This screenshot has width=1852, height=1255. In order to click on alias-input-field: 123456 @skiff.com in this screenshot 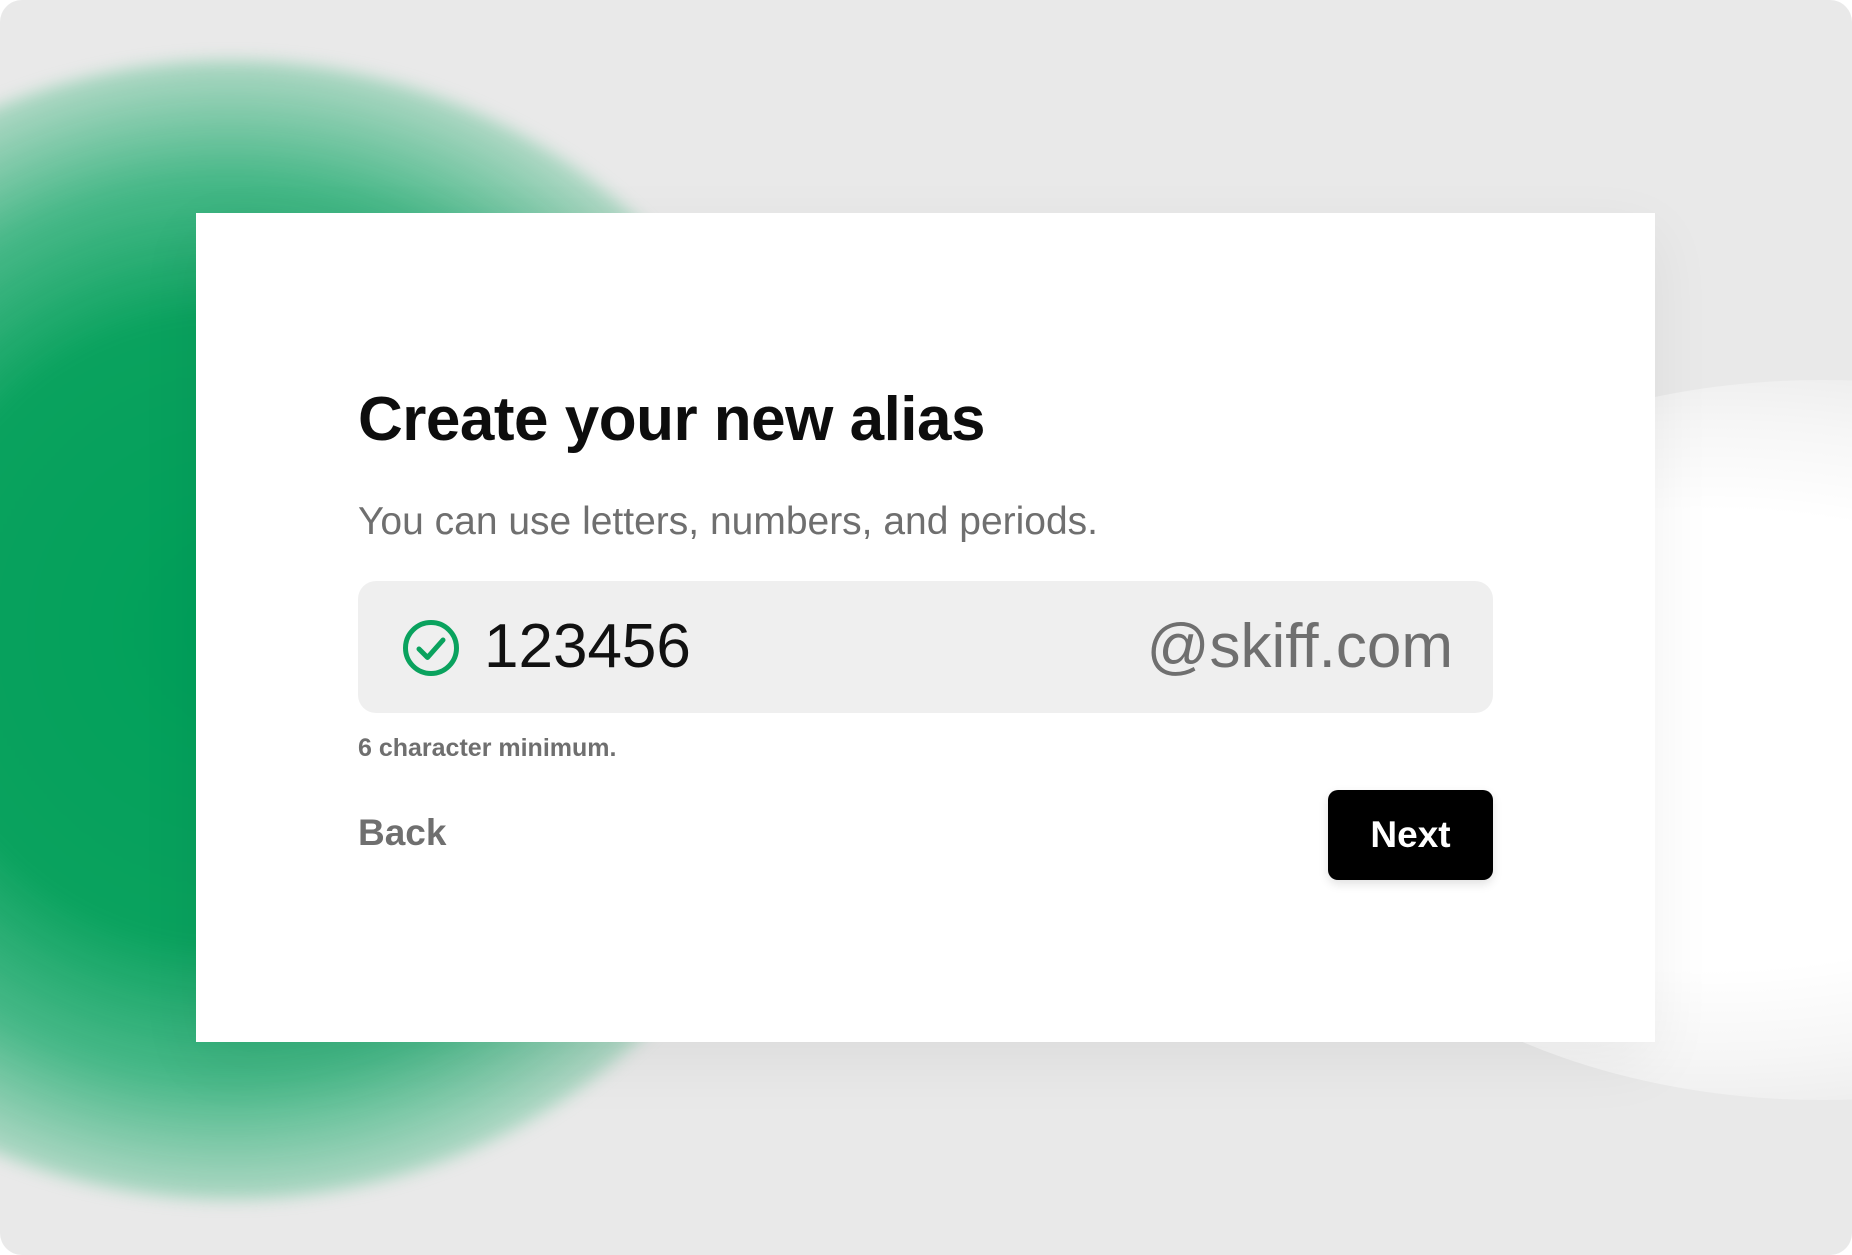, I will do `click(925, 647)`.